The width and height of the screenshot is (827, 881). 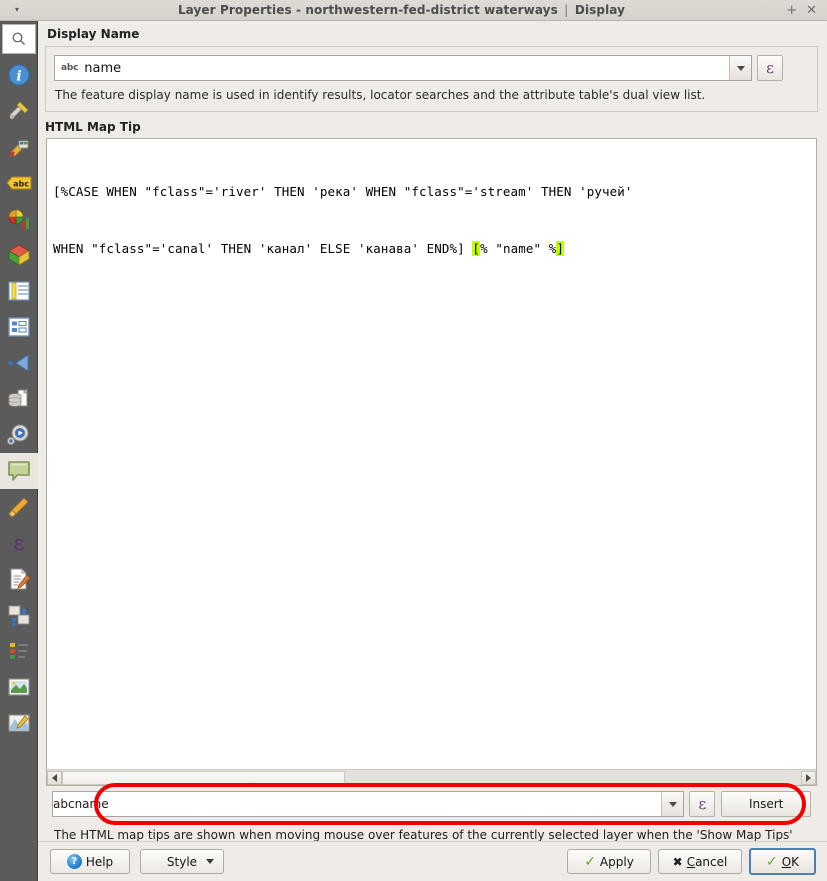 What do you see at coordinates (91, 804) in the screenshot?
I see `insert-field-value: name` at bounding box center [91, 804].